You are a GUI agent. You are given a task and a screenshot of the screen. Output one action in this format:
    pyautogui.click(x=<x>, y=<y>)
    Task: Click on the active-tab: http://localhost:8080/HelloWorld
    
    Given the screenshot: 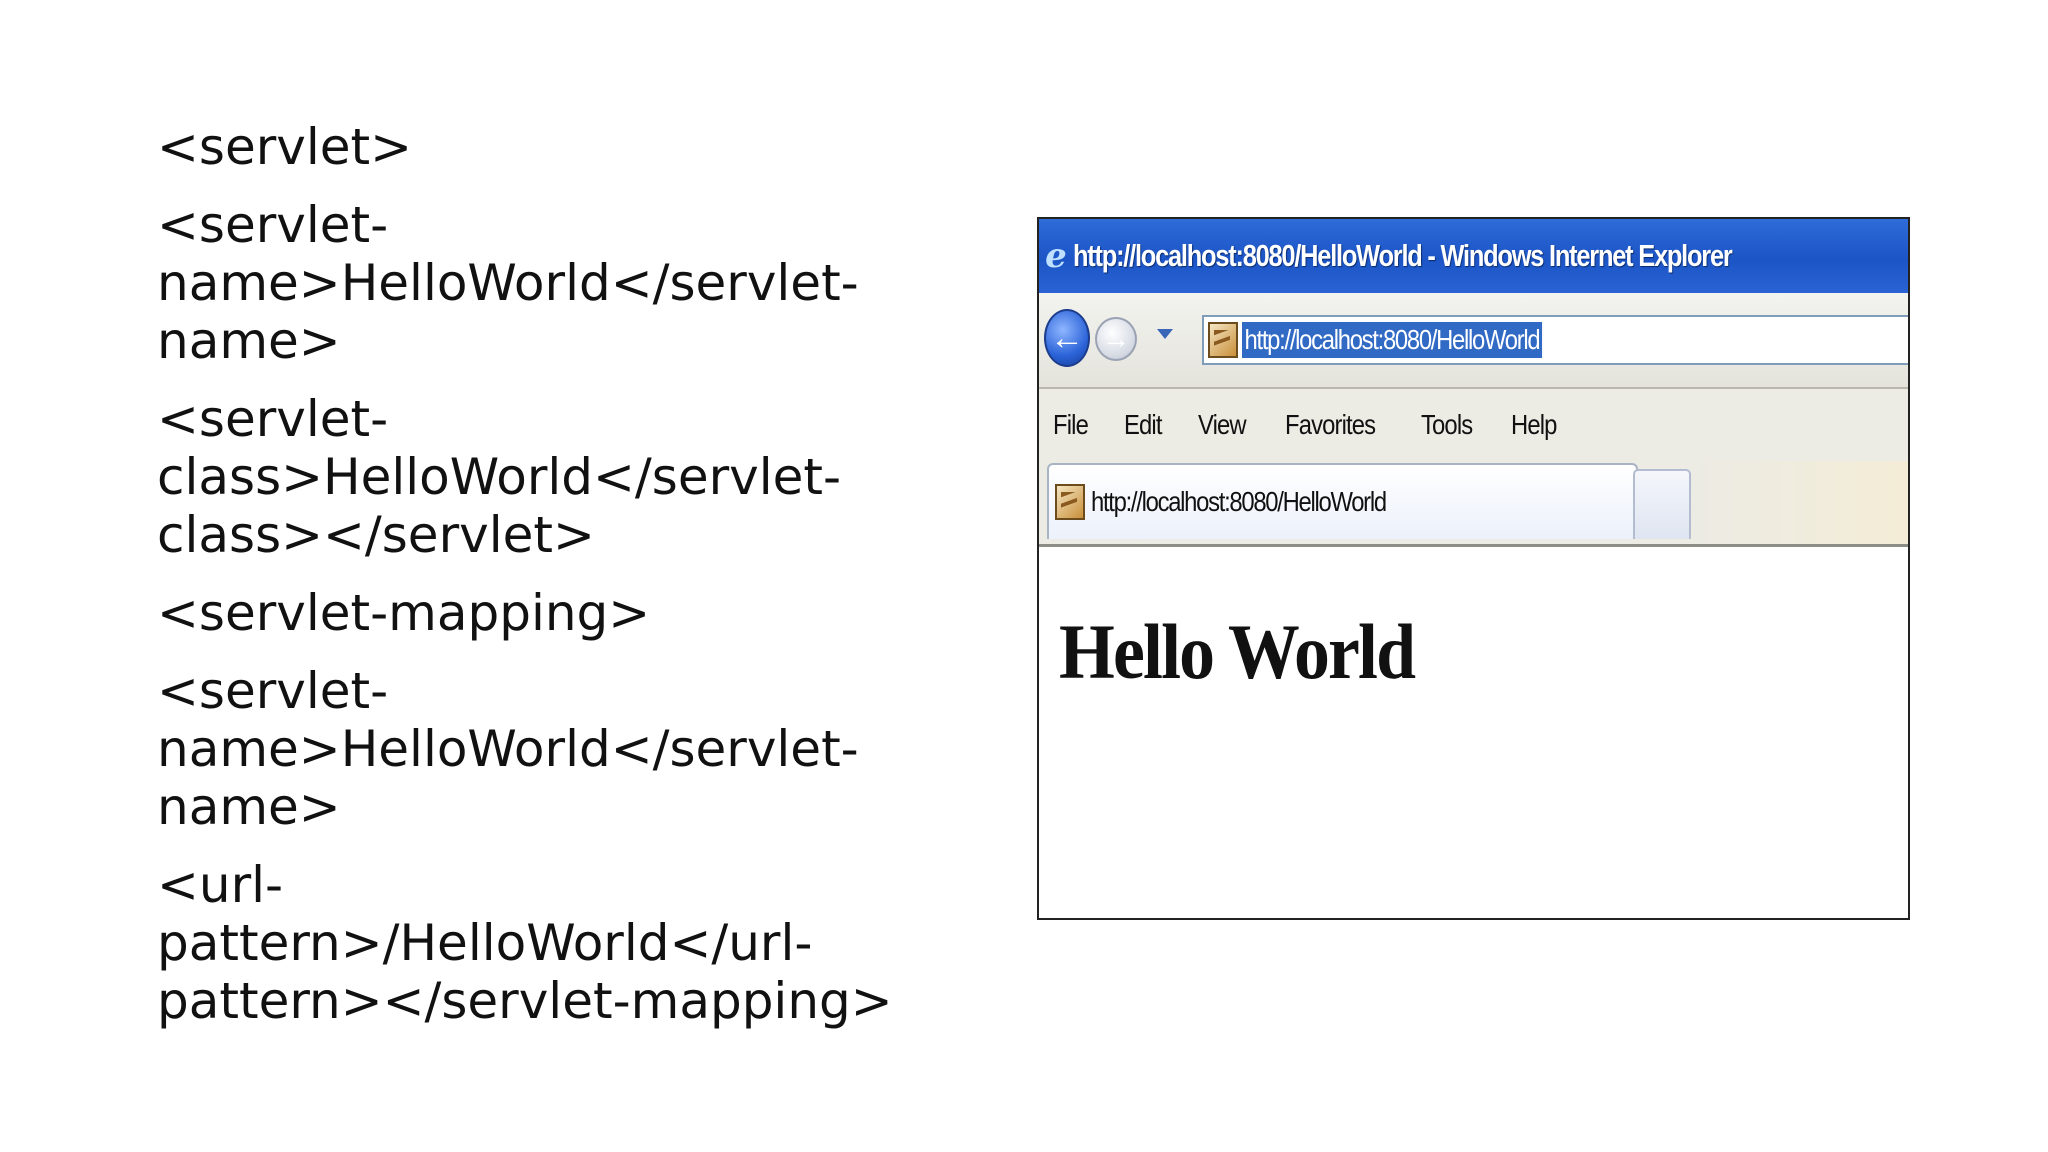 What is the action you would take?
    pyautogui.click(x=1342, y=501)
    